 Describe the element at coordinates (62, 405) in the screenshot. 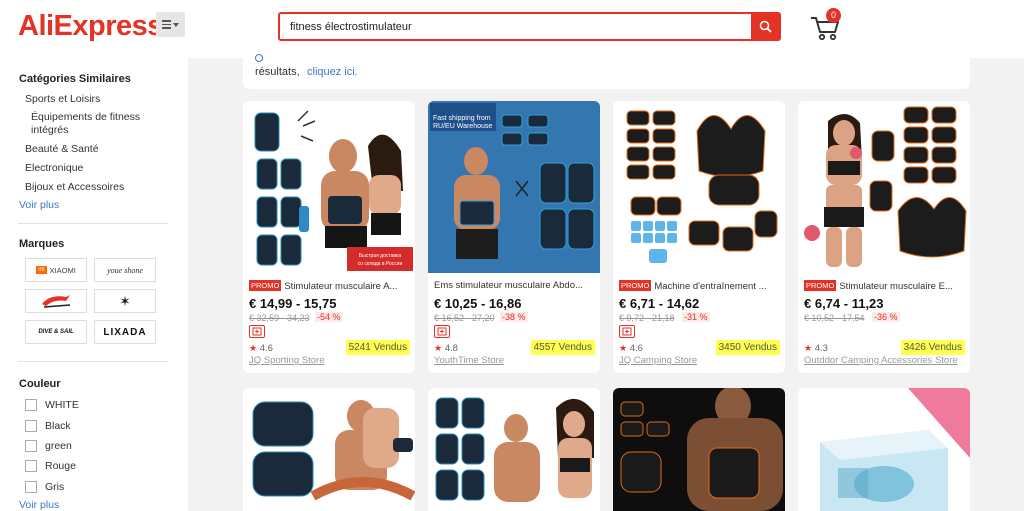

I see `color-label: WHITE` at that location.